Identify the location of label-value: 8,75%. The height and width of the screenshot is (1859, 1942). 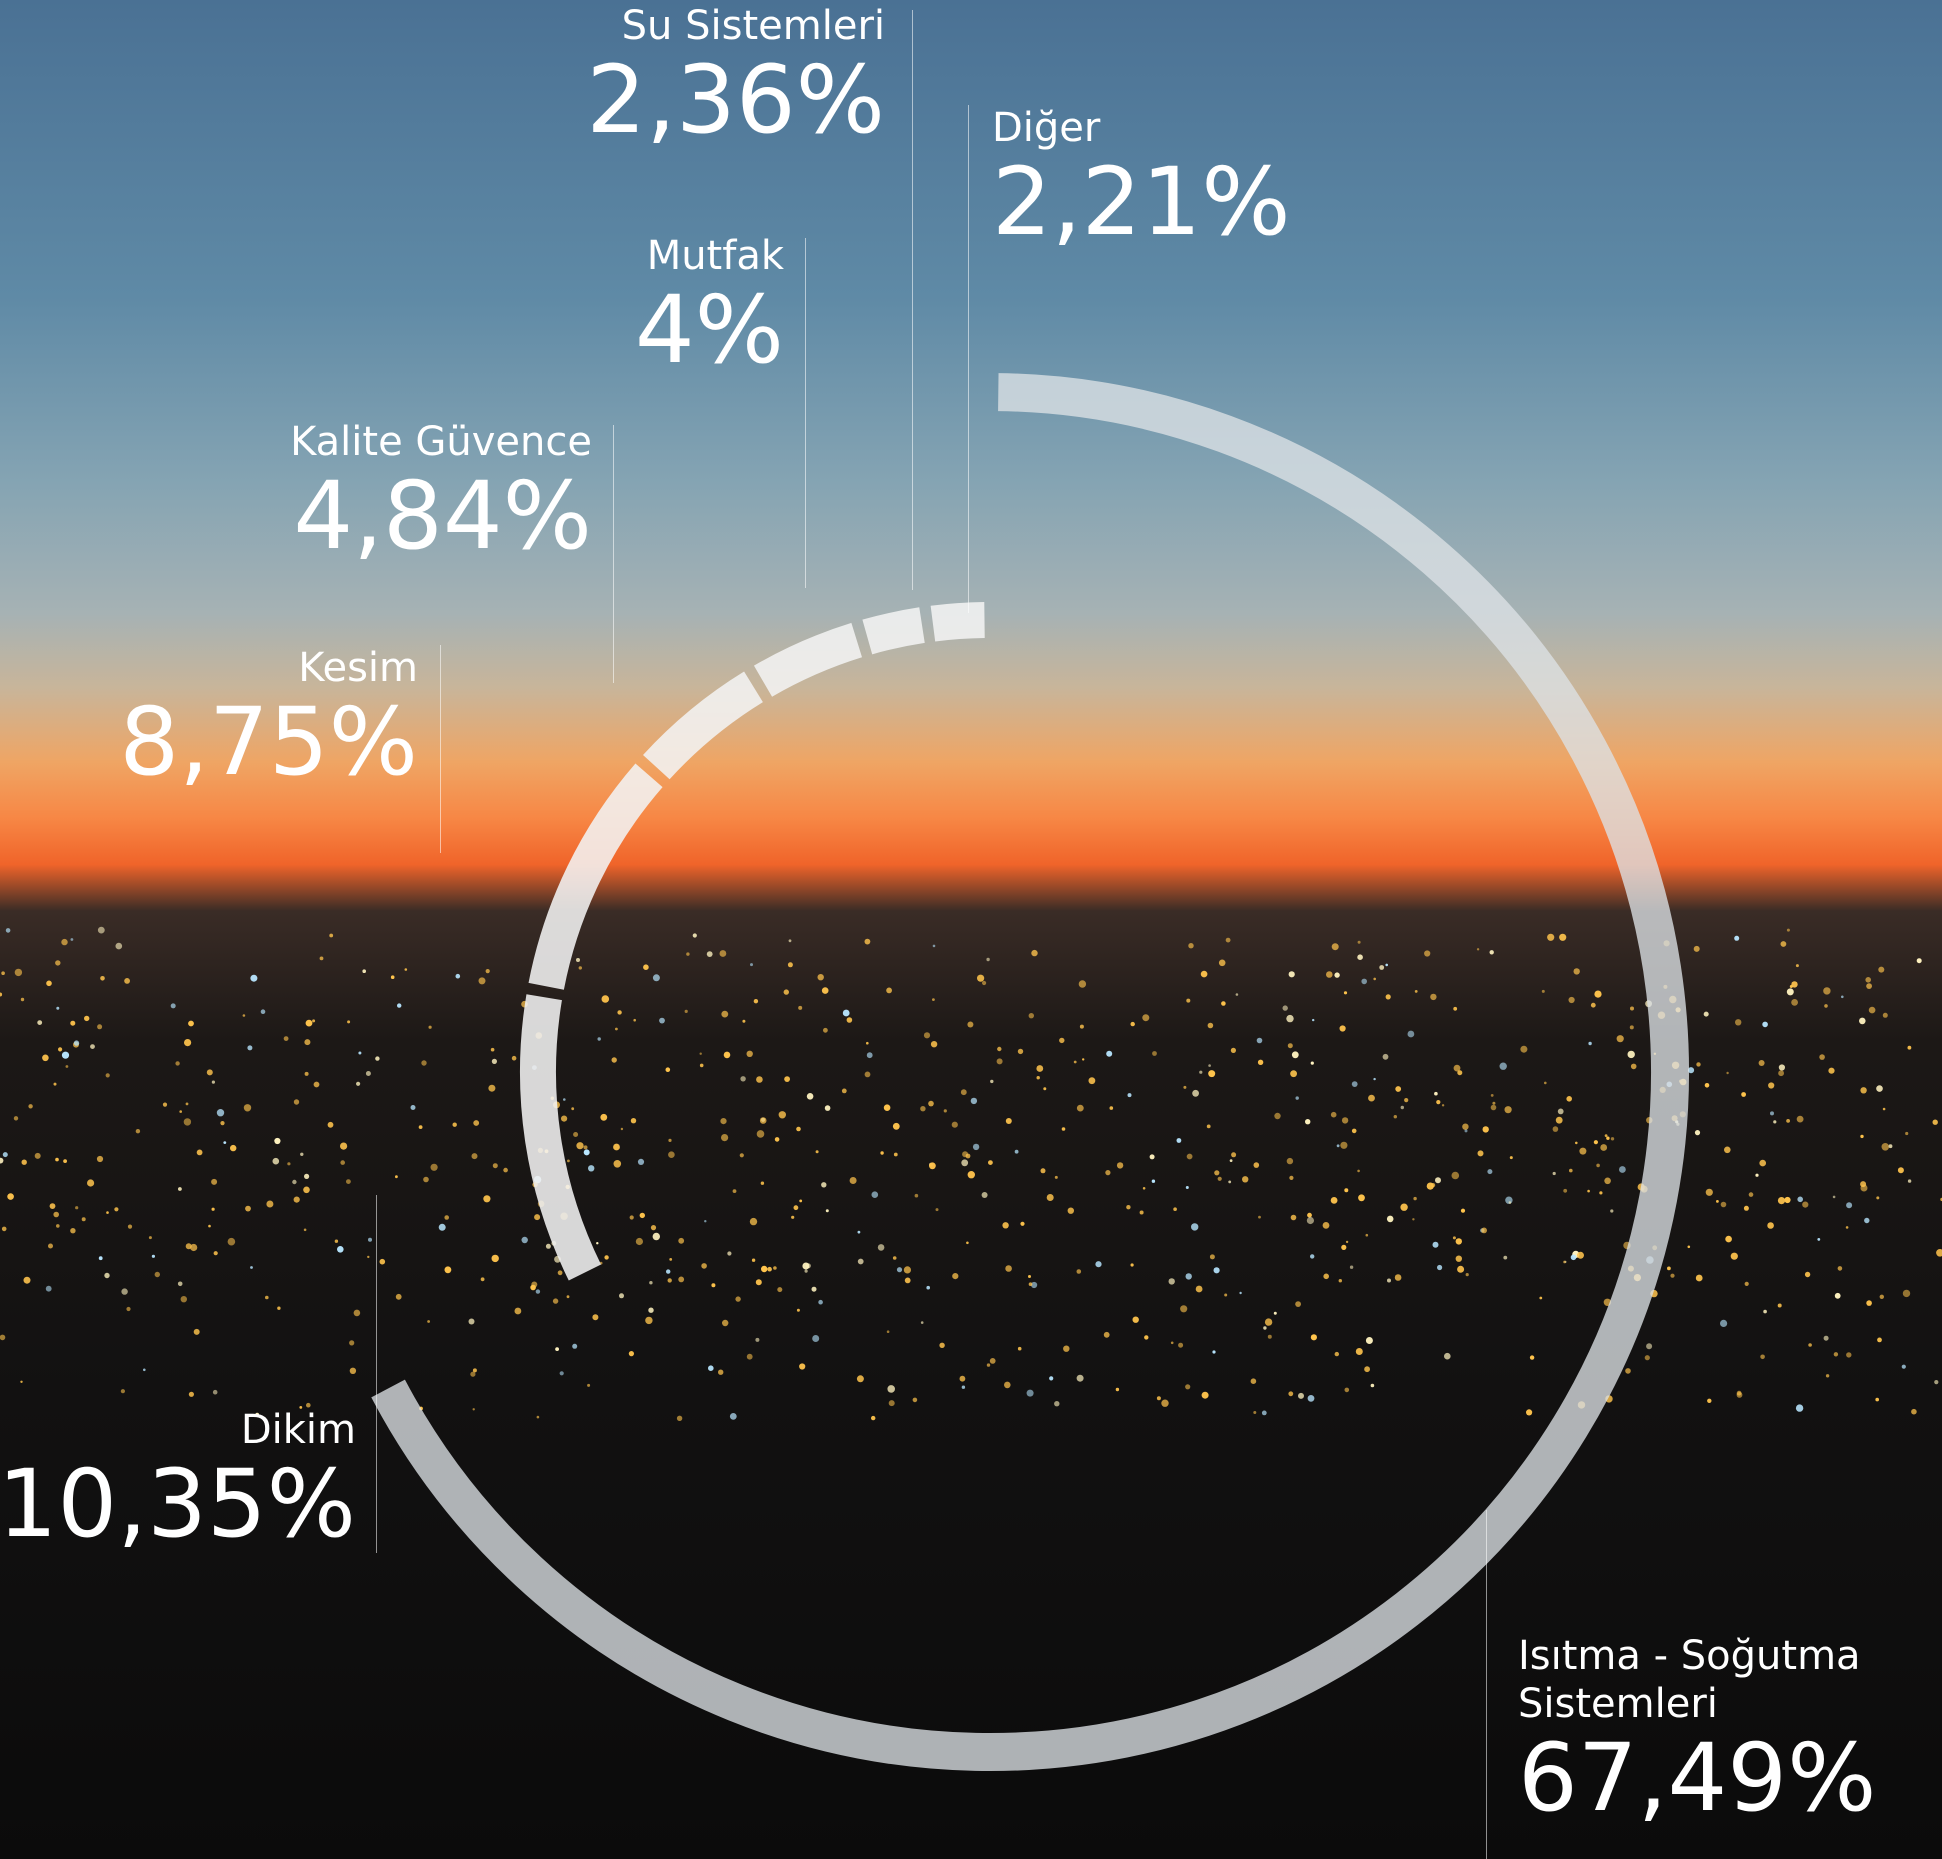
(268, 742).